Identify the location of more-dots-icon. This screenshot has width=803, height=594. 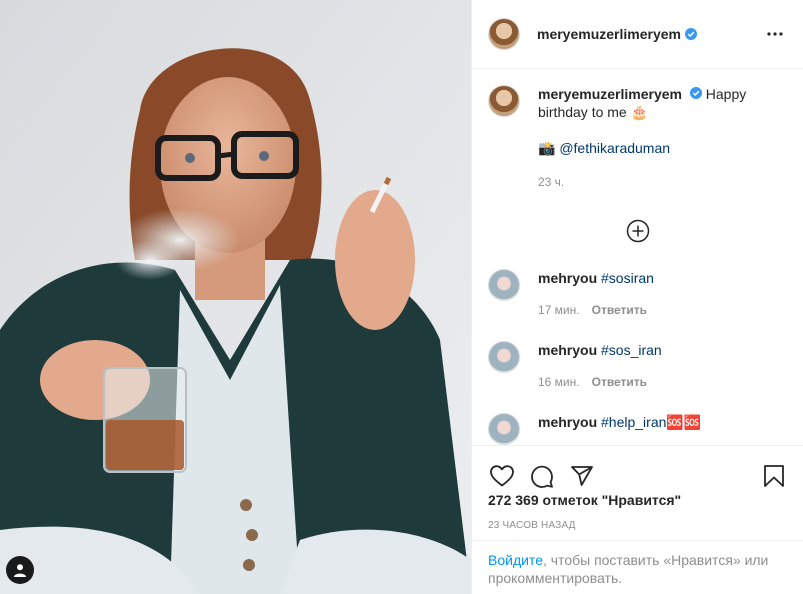
(775, 34).